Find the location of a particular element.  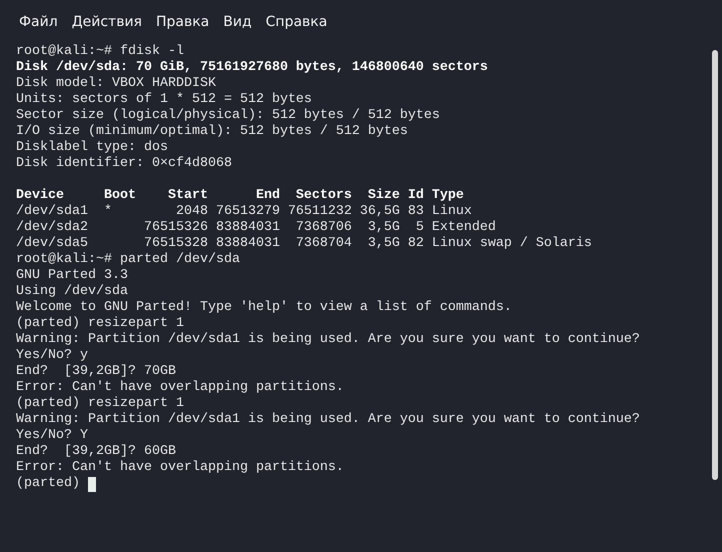

terminal-line: Disklabel type: dos is located at coordinates (92, 148).